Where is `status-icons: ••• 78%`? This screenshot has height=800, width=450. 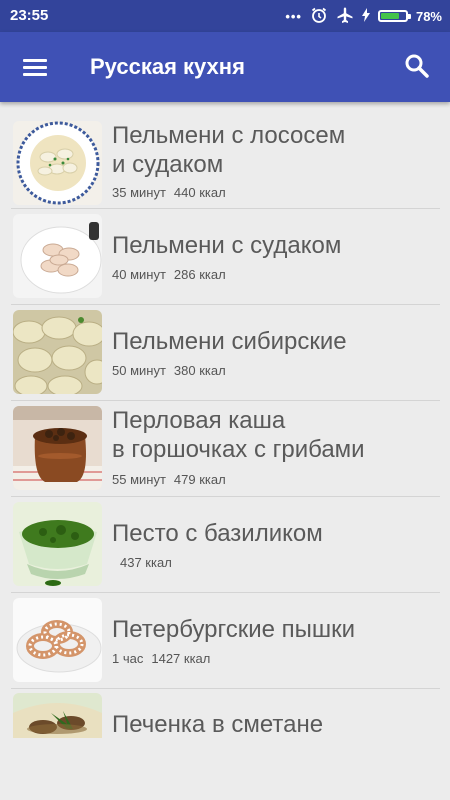
status-icons: ••• 78% is located at coordinates (363, 16).